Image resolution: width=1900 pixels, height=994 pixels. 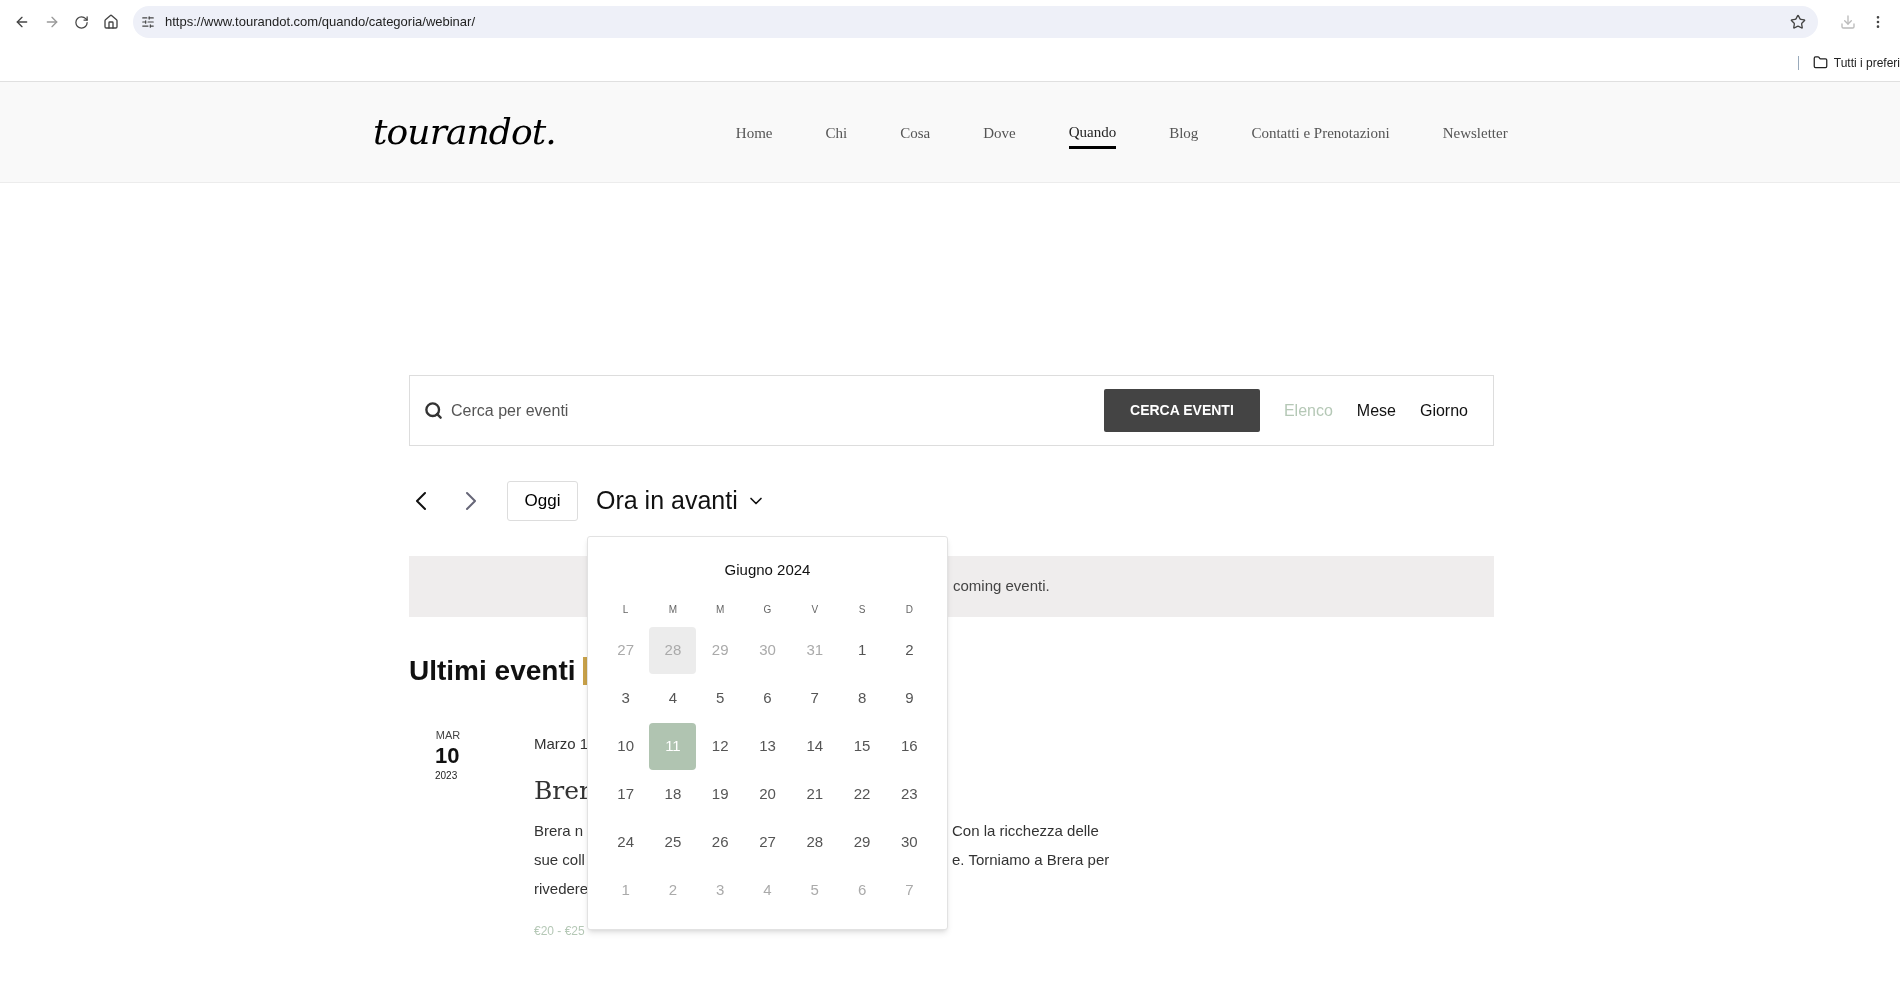 I want to click on calendar-day: 4, so click(x=673, y=698).